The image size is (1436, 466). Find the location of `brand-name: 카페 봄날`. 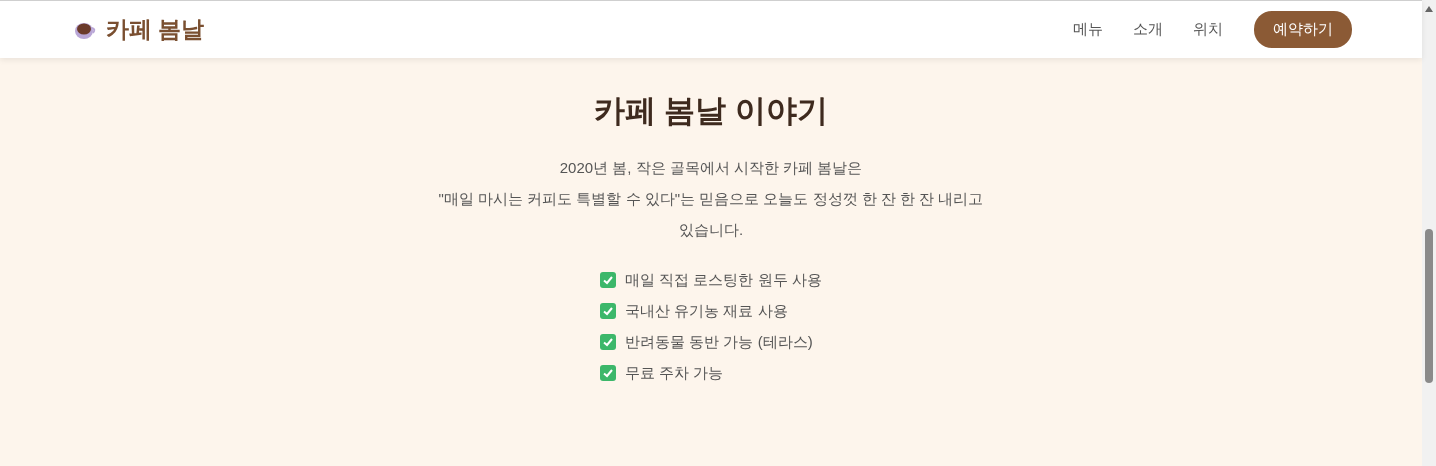

brand-name: 카페 봄날 is located at coordinates (155, 29).